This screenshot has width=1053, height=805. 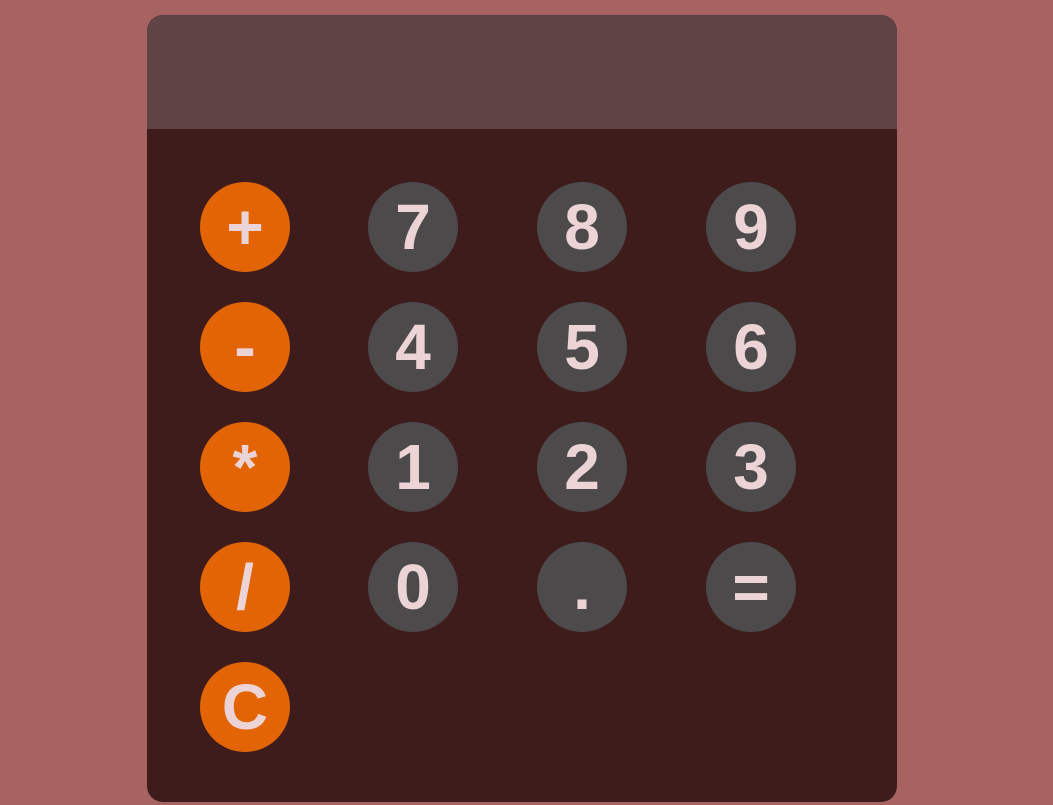 I want to click on multiply-button: *, so click(x=245, y=467).